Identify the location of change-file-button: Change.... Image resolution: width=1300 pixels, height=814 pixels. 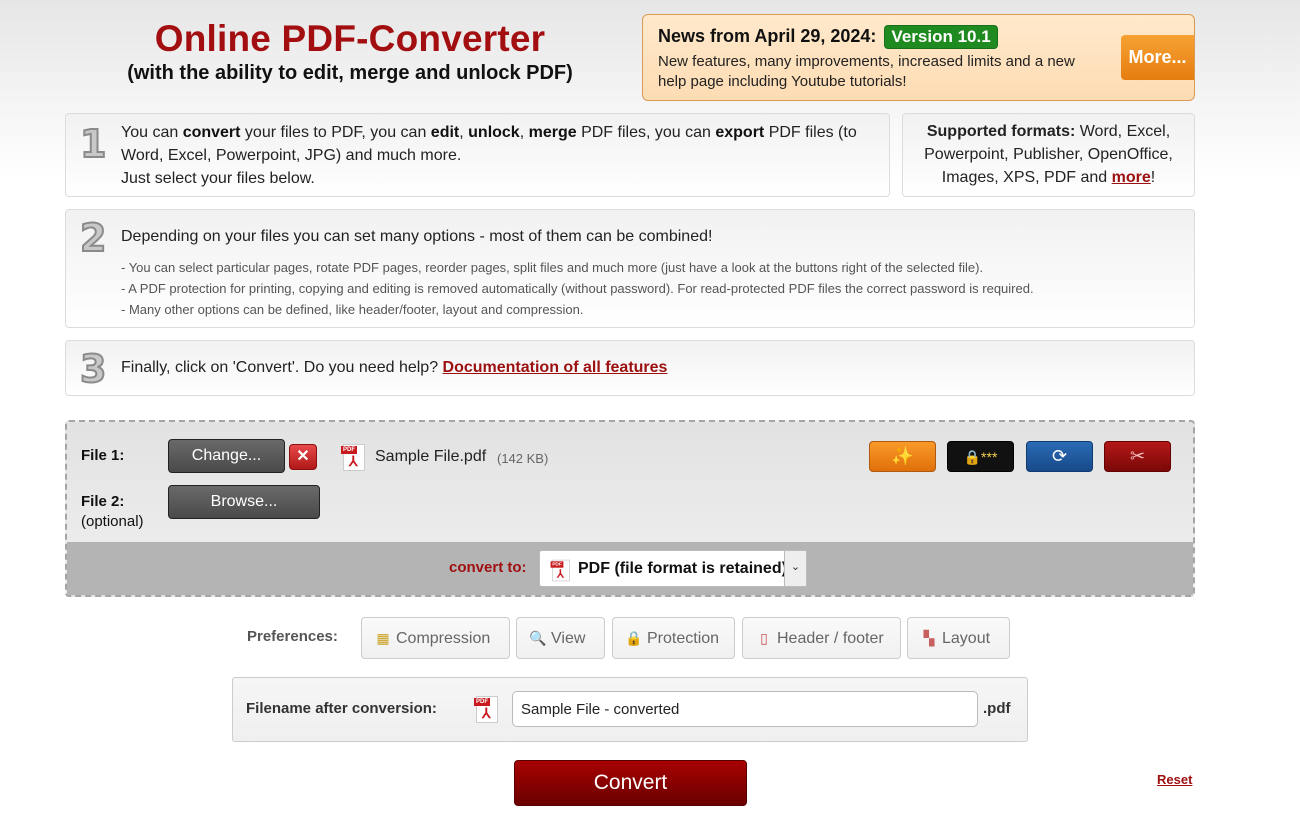
(226, 456).